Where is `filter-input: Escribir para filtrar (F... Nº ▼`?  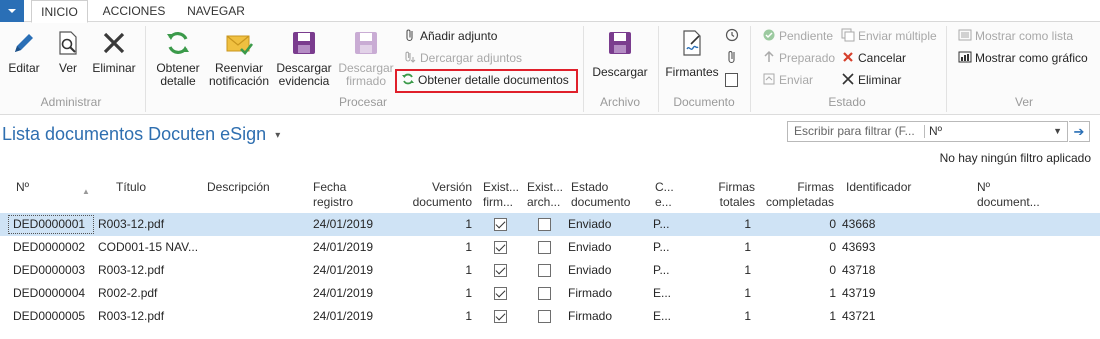
filter-input: Escribir para filtrar (F... Nº ▼ is located at coordinates (927, 131).